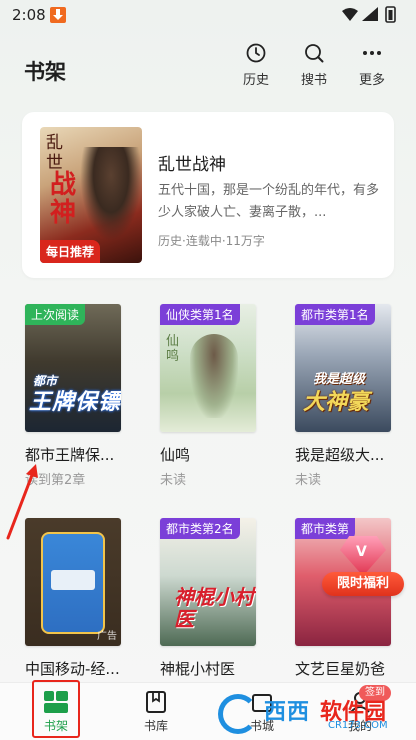 The height and width of the screenshot is (740, 416). Describe the element at coordinates (256, 53) in the screenshot. I see `clock-icon` at that location.